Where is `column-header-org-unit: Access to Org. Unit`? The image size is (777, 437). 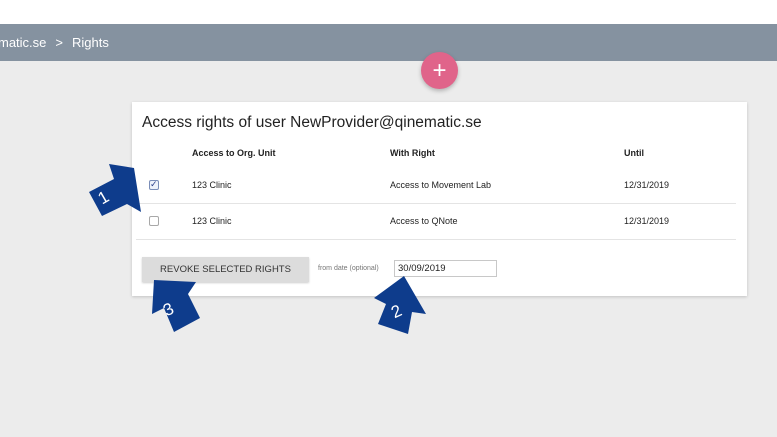
column-header-org-unit: Access to Org. Unit is located at coordinates (234, 153).